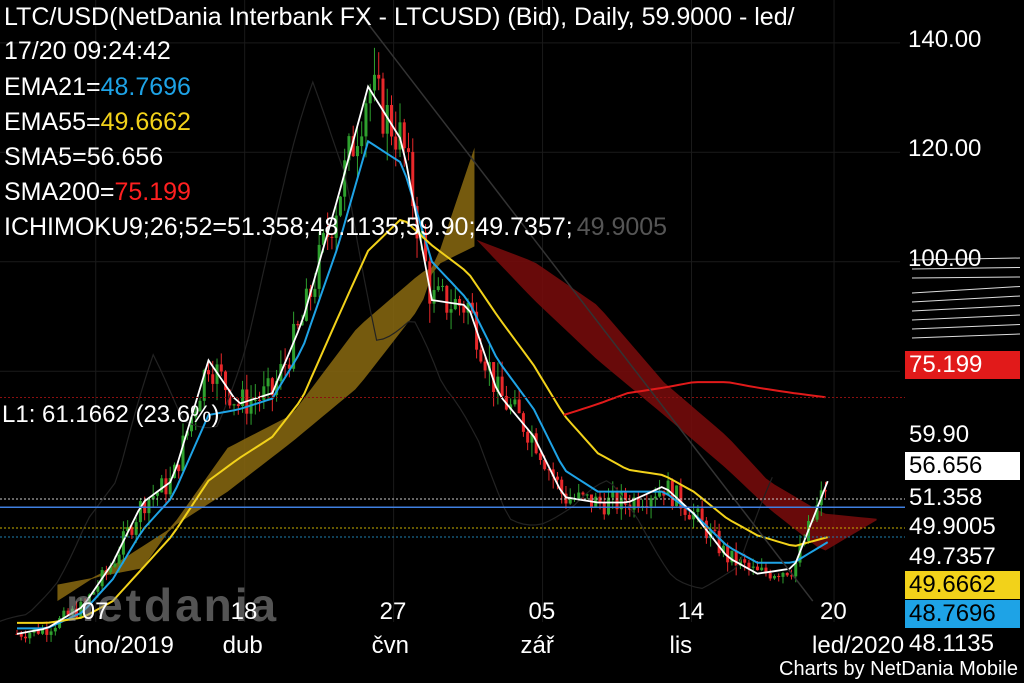  I want to click on x-tick-day: 14, so click(691, 611).